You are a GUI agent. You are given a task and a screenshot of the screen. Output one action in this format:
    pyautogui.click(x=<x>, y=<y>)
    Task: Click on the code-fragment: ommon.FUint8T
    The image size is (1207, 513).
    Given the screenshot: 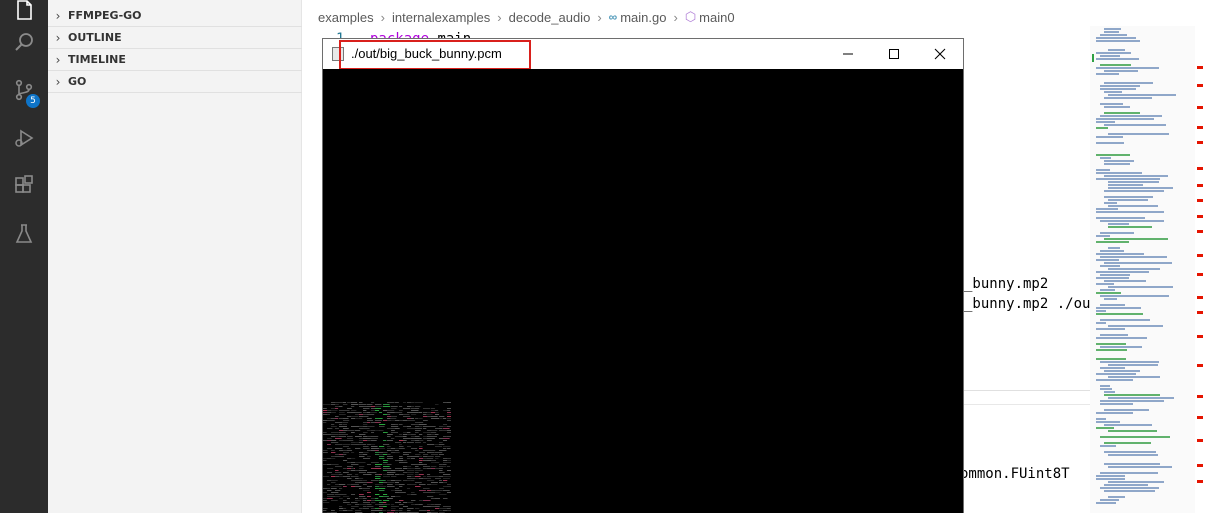 What is the action you would take?
    pyautogui.click(x=1015, y=474)
    